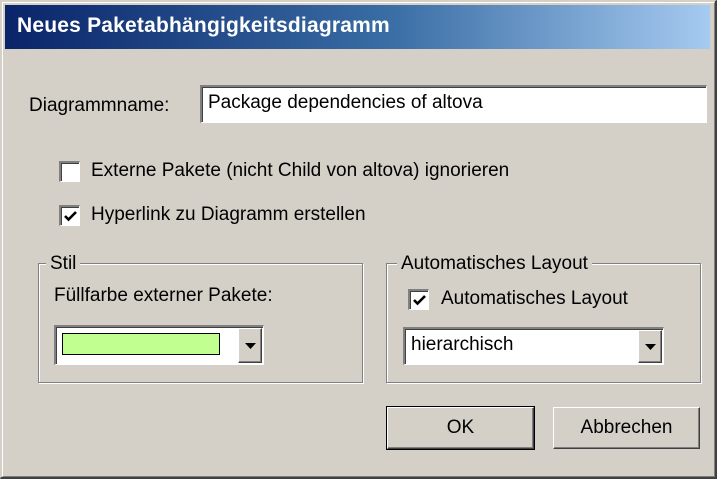  Describe the element at coordinates (141, 344) in the screenshot. I see `fill-color-swatch` at that location.